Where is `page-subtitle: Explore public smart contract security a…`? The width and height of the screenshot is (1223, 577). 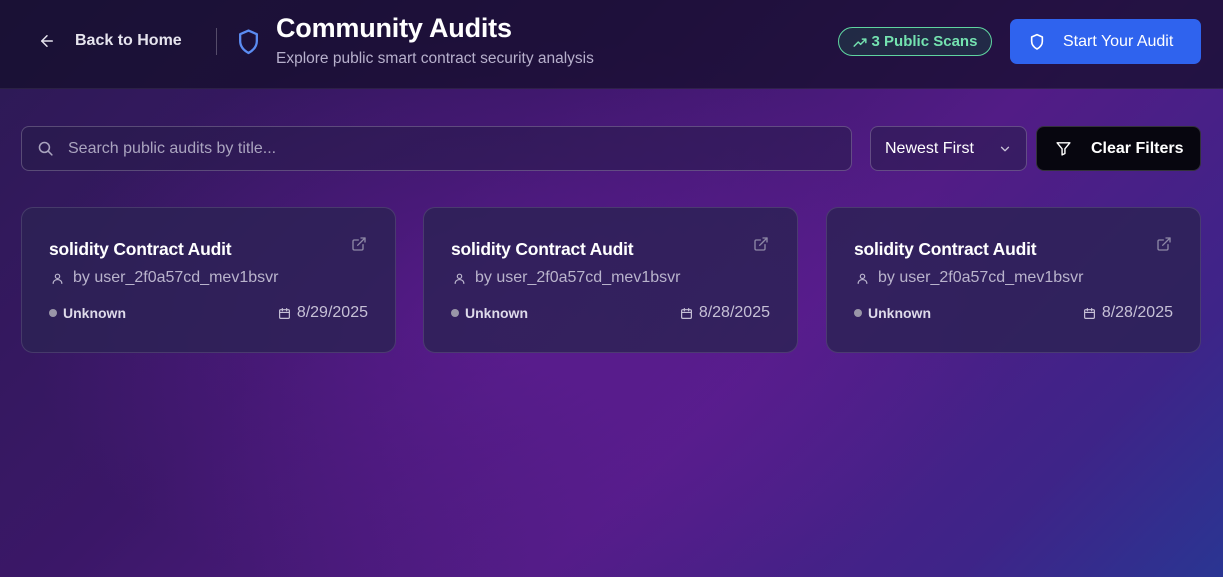
page-subtitle: Explore public smart contract security a… is located at coordinates (435, 58).